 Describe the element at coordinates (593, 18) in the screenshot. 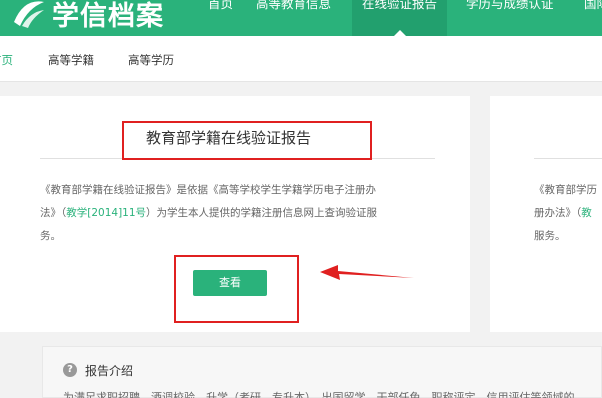

I see `nav-international: 国际` at that location.